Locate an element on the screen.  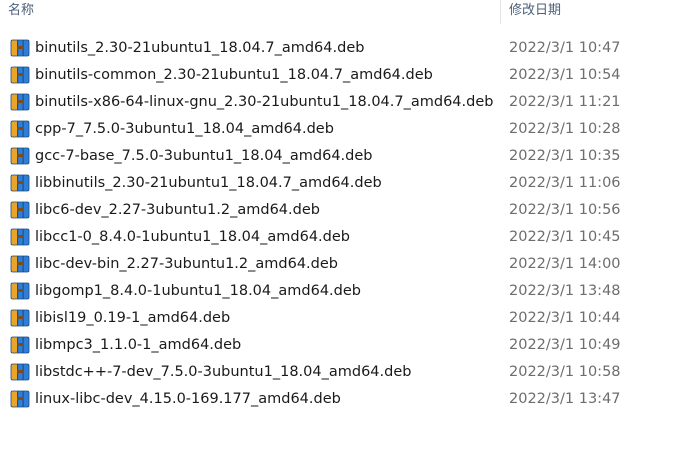
file-name: linux-libc-dev_4.15.0-169.177_amd64.deb is located at coordinates (188, 399).